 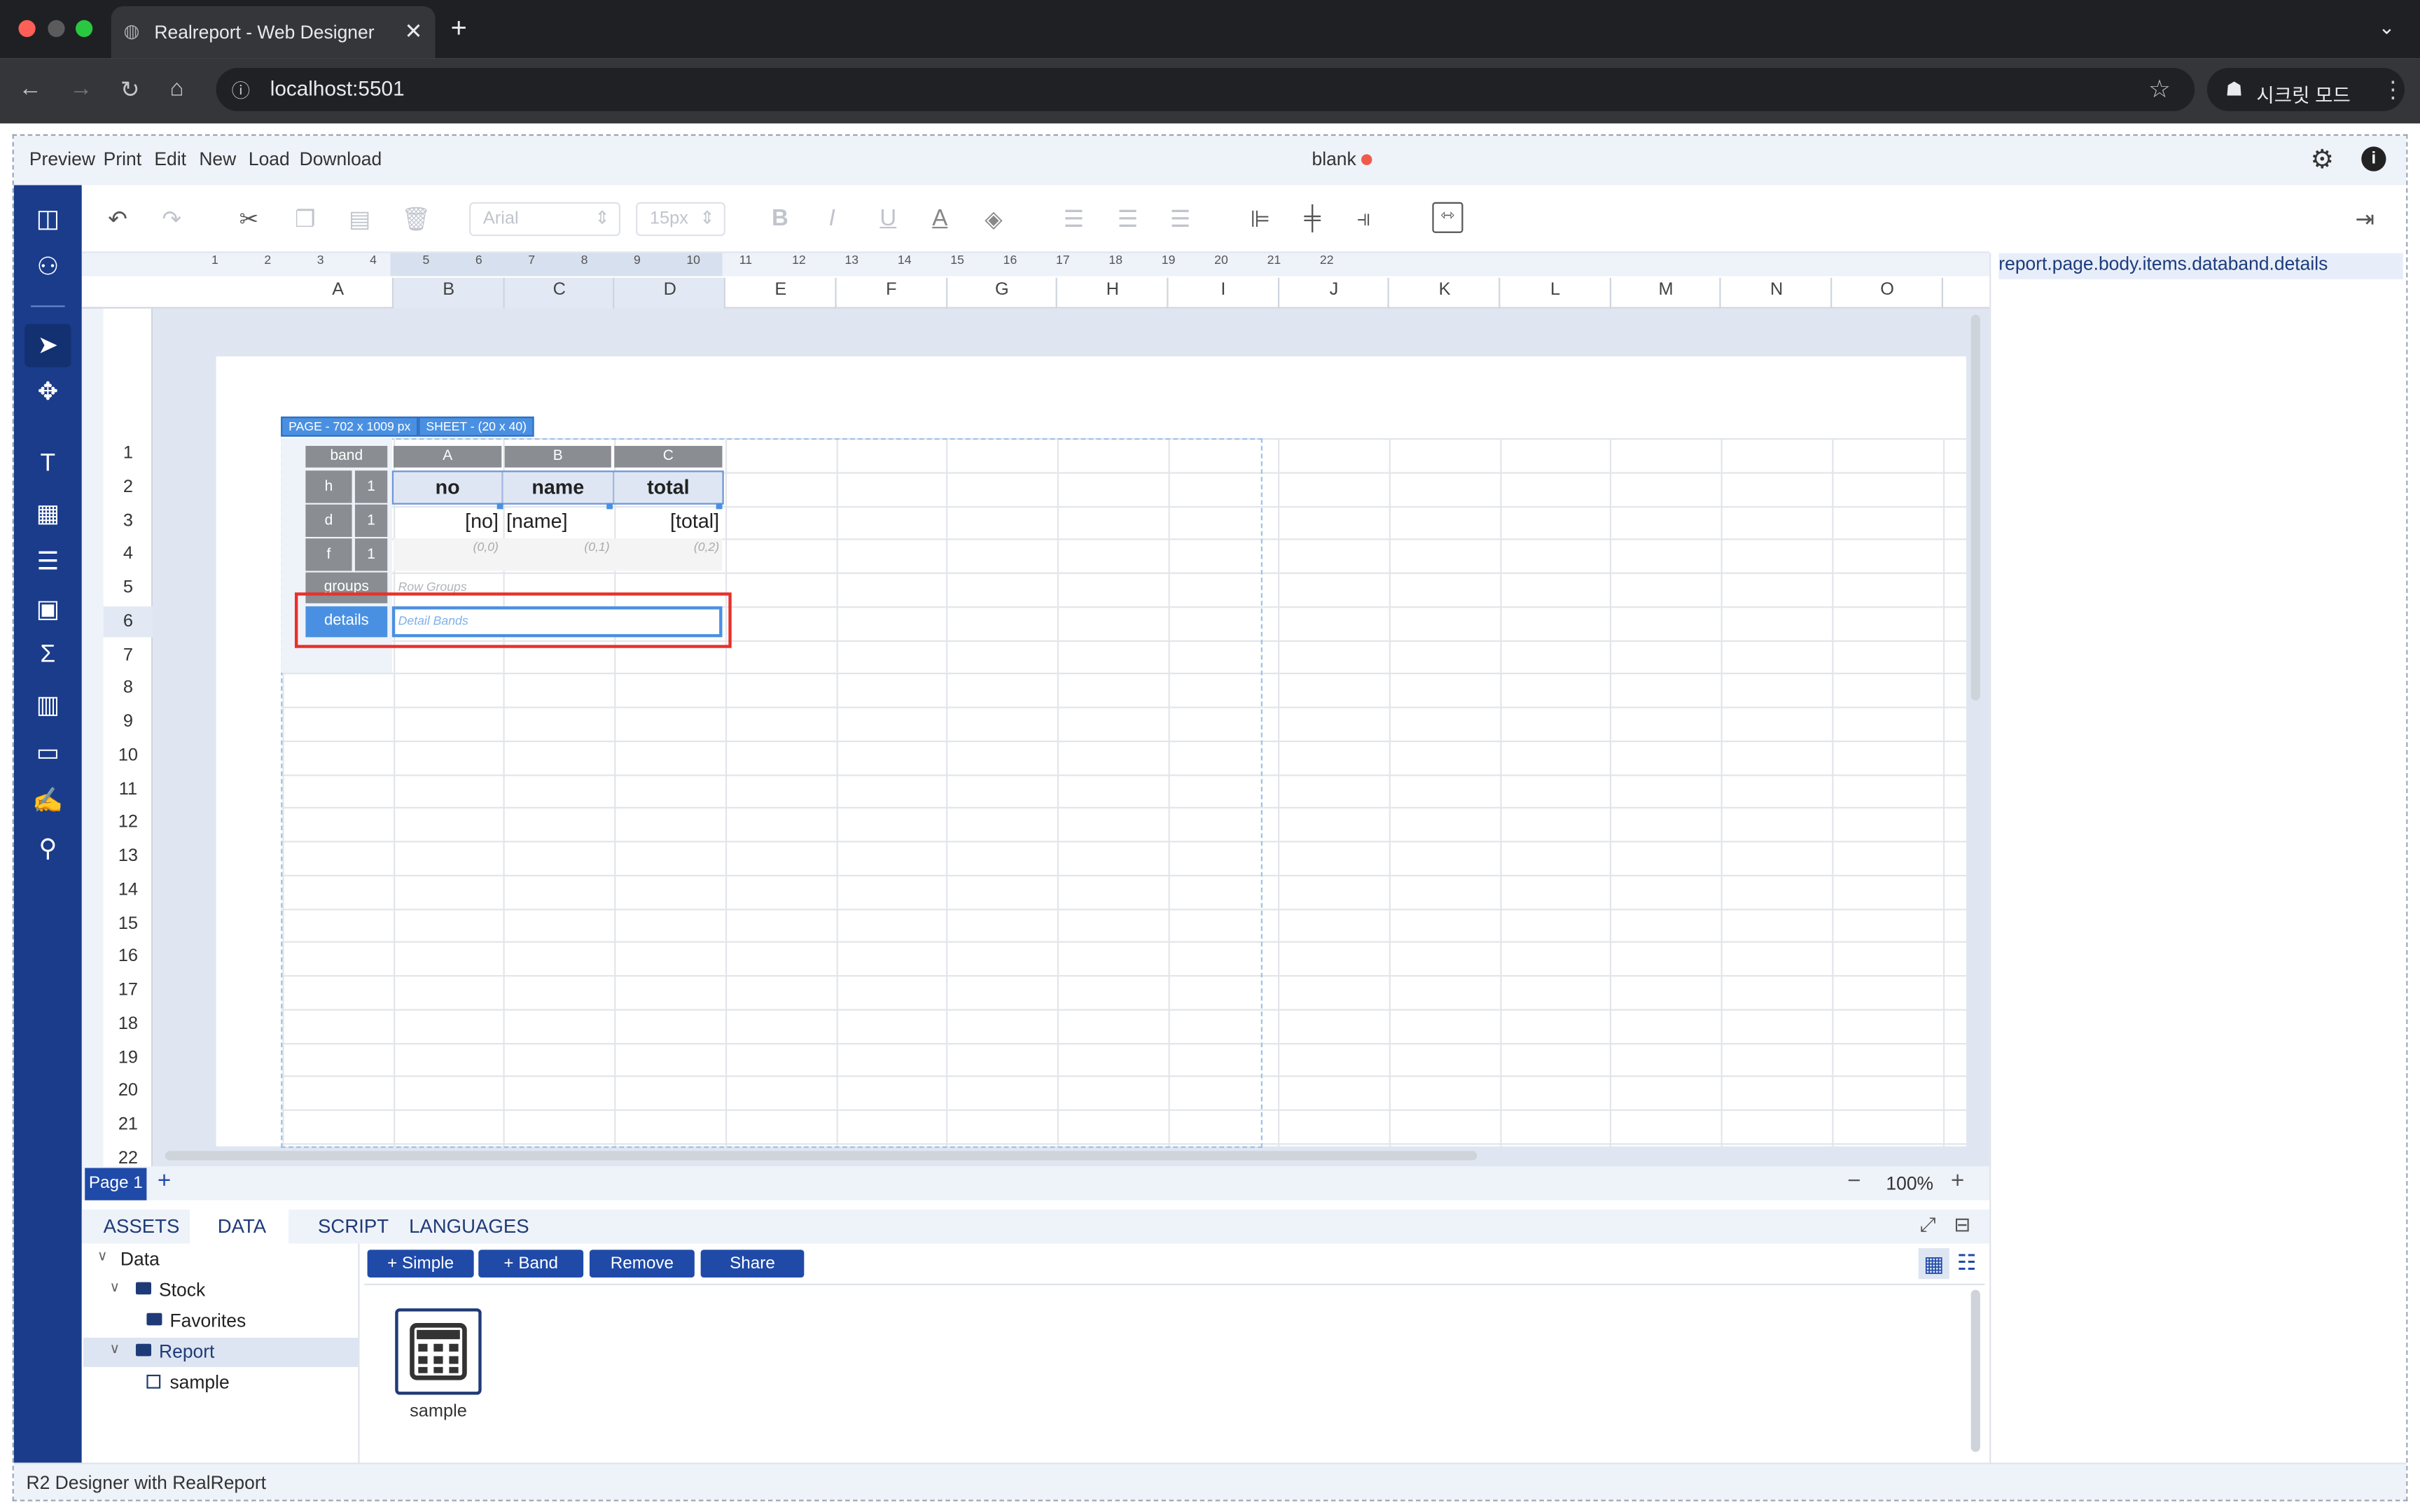 I want to click on bold-icon: B, so click(x=780, y=218).